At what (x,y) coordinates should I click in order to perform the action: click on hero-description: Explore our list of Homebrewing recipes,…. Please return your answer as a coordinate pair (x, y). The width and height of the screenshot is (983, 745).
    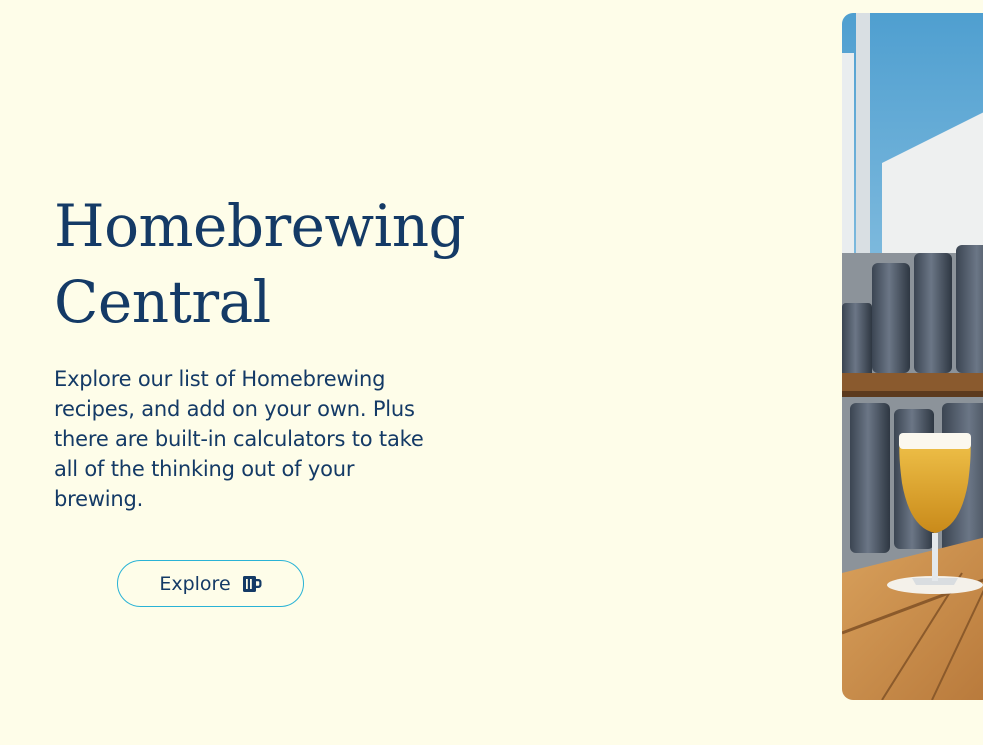
    Looking at the image, I should click on (239, 439).